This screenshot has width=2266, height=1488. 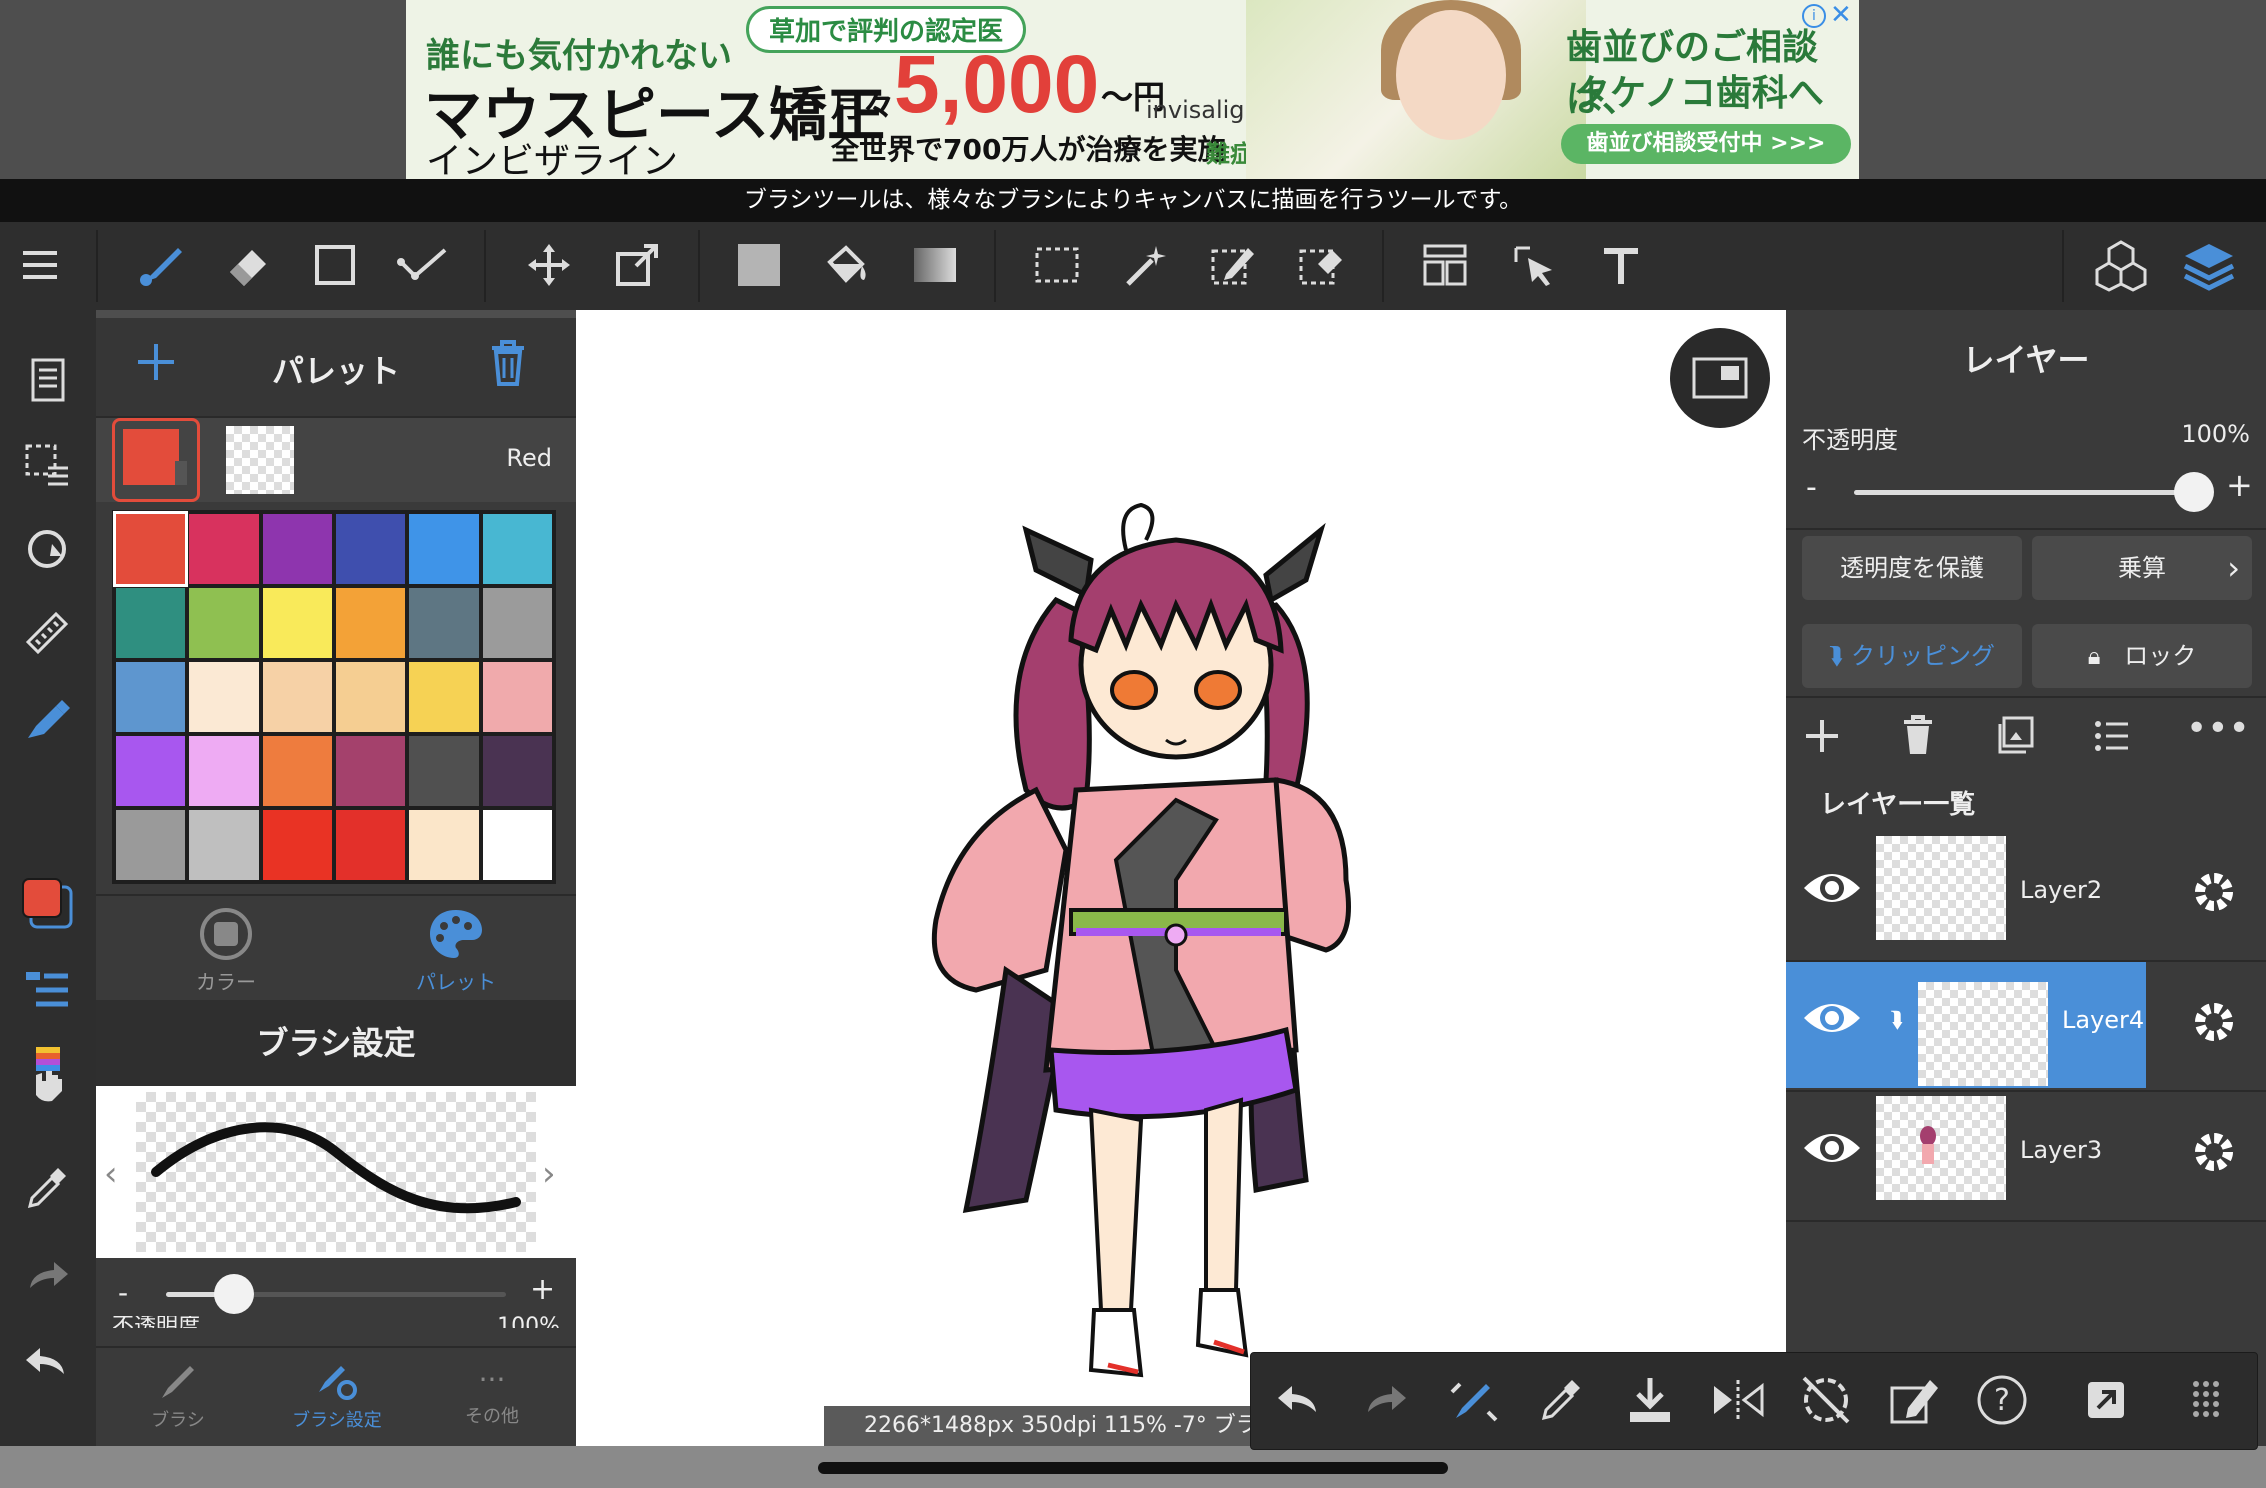 I want to click on color-swatch-icon, so click(x=47, y=903).